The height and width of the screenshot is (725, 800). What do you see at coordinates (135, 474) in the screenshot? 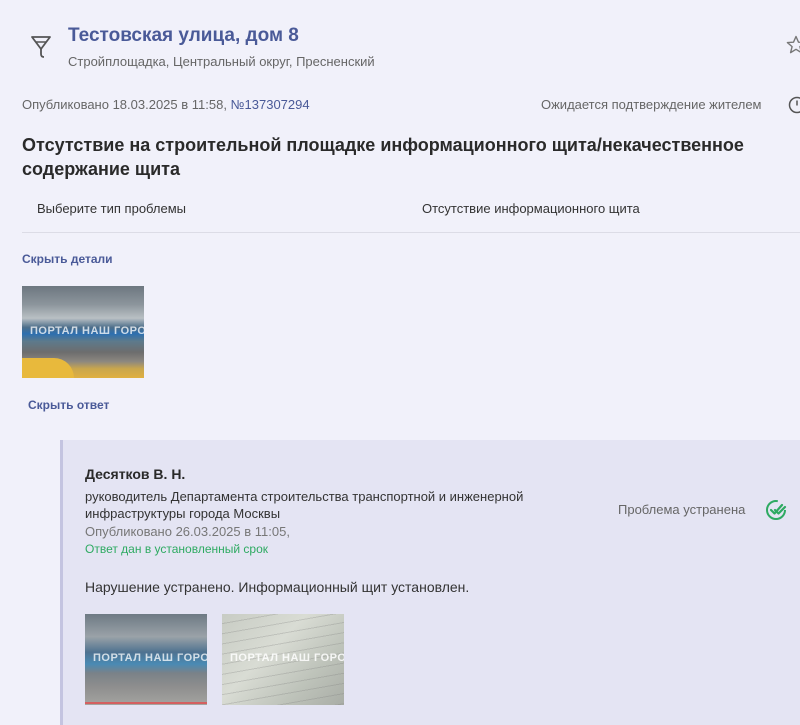
I see `answer-author: Десятков В. Н.` at bounding box center [135, 474].